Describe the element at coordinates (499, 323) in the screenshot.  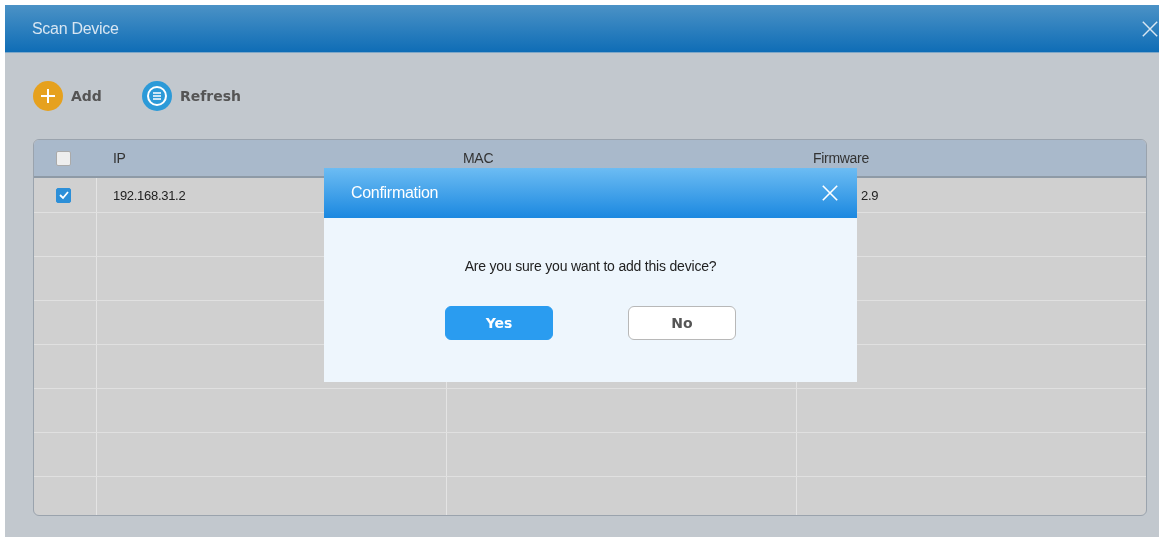
I see `confirm-button: Yes` at that location.